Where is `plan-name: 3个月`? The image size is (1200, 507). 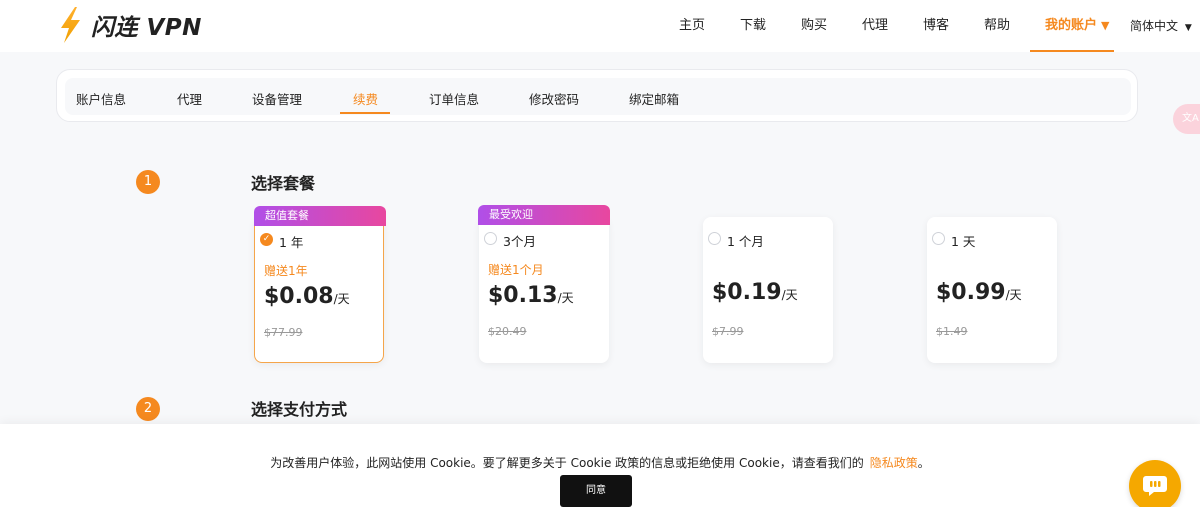
plan-name: 3个月 is located at coordinates (519, 241).